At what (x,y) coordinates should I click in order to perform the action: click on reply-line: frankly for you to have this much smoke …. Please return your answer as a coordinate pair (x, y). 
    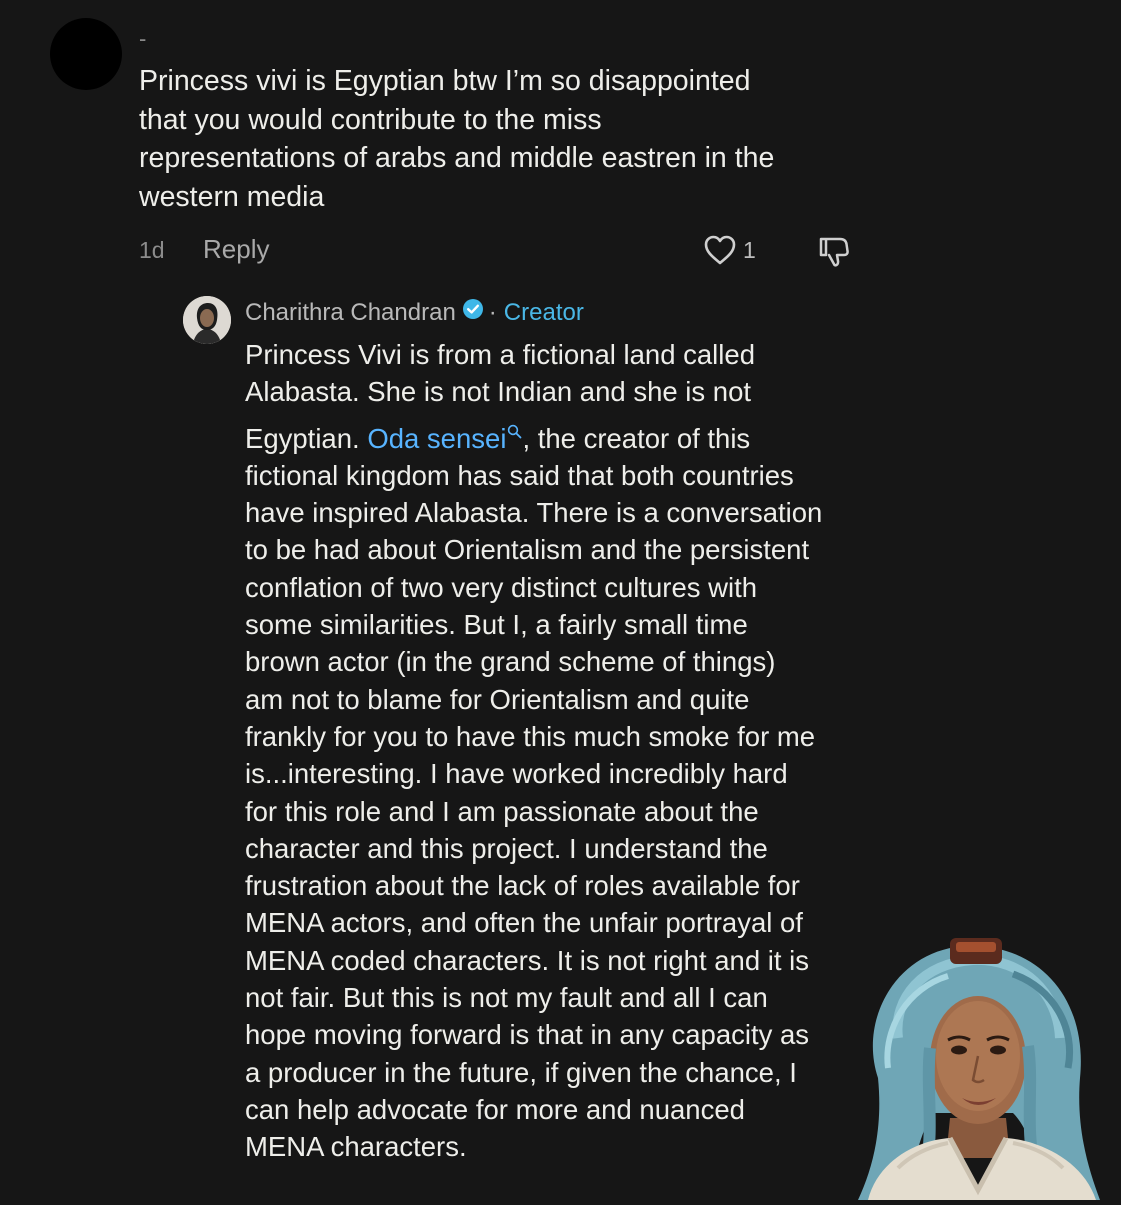
    Looking at the image, I should click on (530, 736).